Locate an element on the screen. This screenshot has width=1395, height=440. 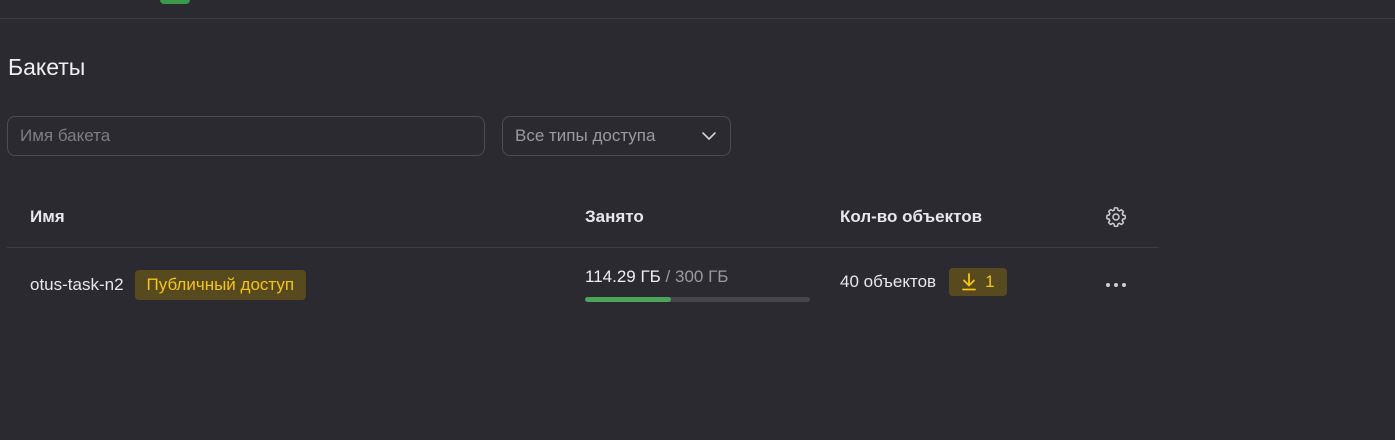
gear-icon is located at coordinates (1116, 217).